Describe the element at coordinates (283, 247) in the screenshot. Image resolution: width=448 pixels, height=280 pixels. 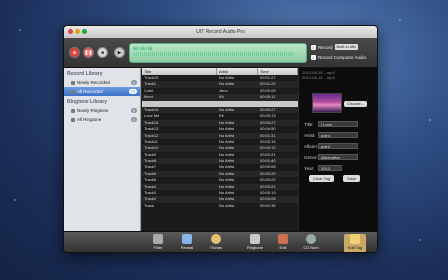
I see `edit-label: Edit` at that location.